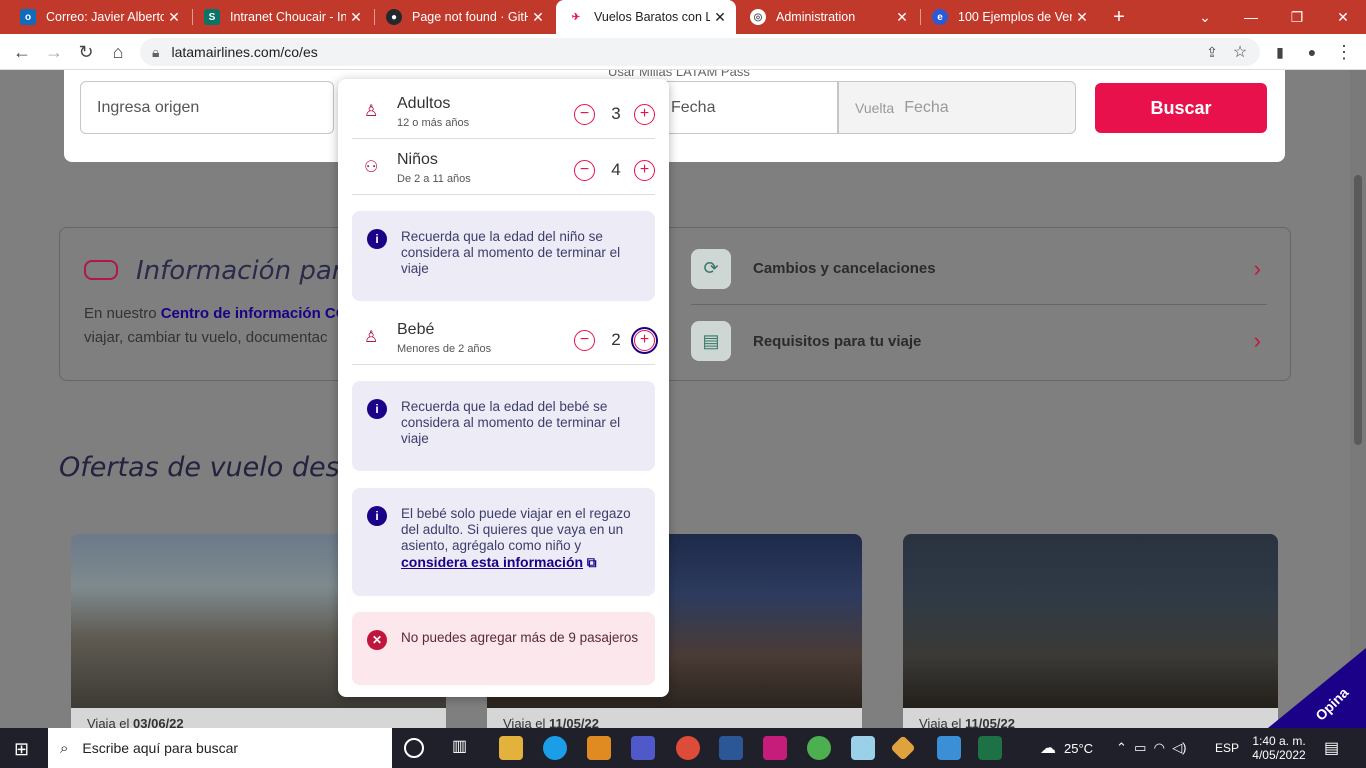 The height and width of the screenshot is (768, 1366). What do you see at coordinates (1251, 17) in the screenshot?
I see `minimize-icon: —` at bounding box center [1251, 17].